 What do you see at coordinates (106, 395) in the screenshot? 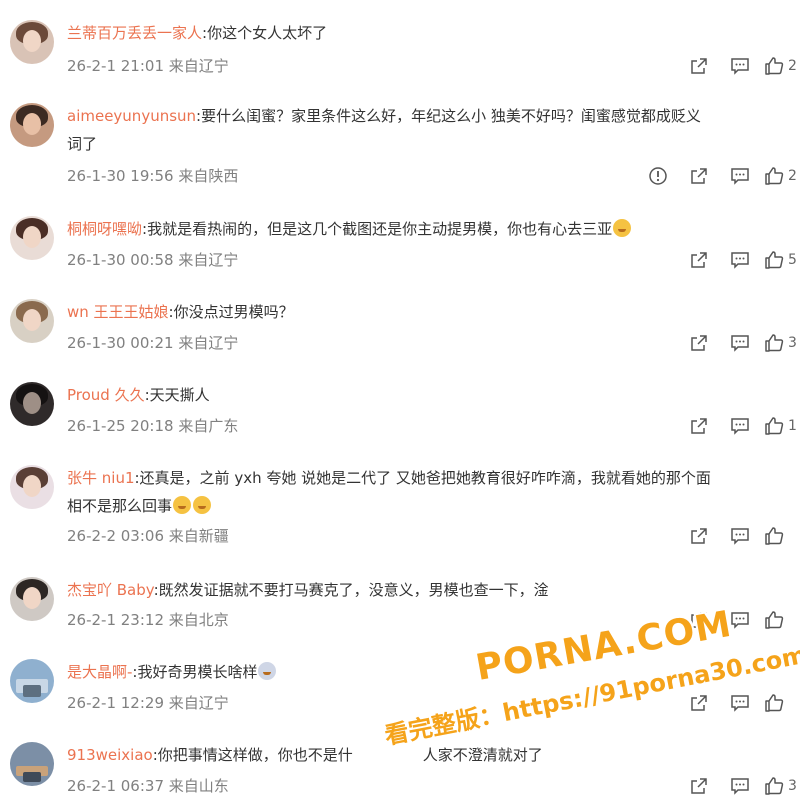
I see `username-link: Proud 久久` at bounding box center [106, 395].